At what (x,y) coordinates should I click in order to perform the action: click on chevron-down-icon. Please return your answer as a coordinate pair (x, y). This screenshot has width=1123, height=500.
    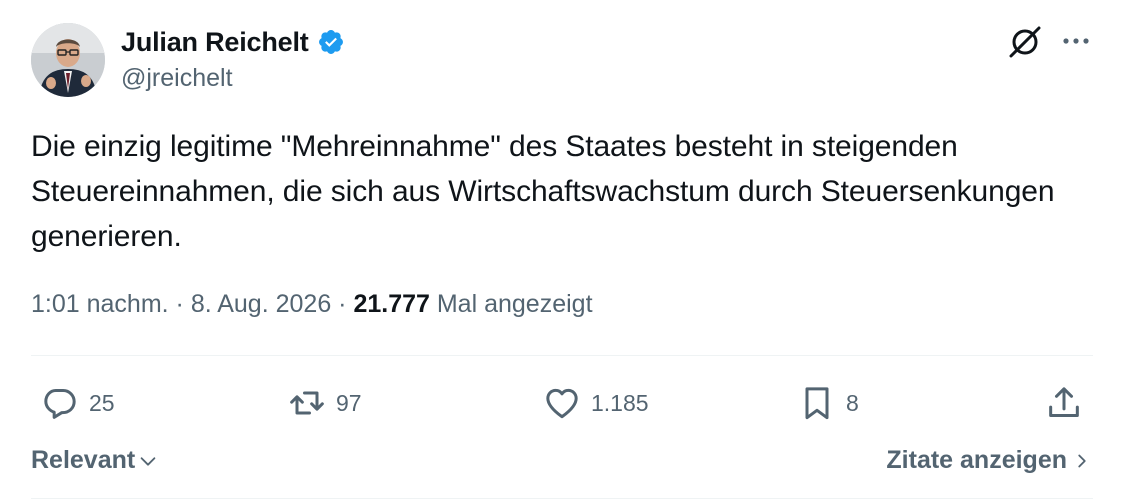
    Looking at the image, I should click on (148, 461).